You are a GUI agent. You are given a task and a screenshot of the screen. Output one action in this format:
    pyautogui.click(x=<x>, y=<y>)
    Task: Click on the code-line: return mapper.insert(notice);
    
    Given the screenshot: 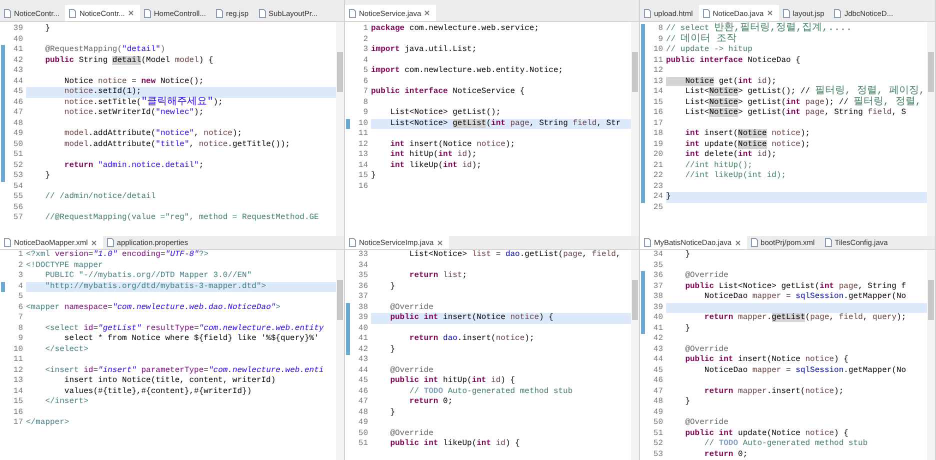 What is the action you would take?
    pyautogui.click(x=774, y=391)
    